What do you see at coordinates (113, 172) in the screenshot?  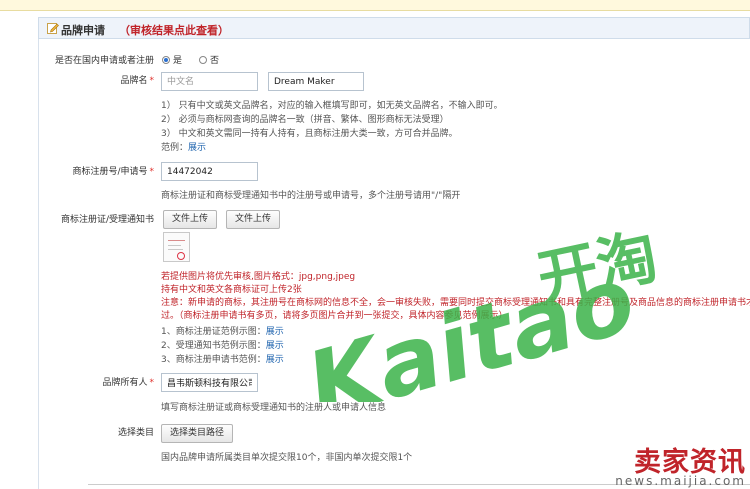 I see `reg-no-label: 商标注册号/申请号 *` at bounding box center [113, 172].